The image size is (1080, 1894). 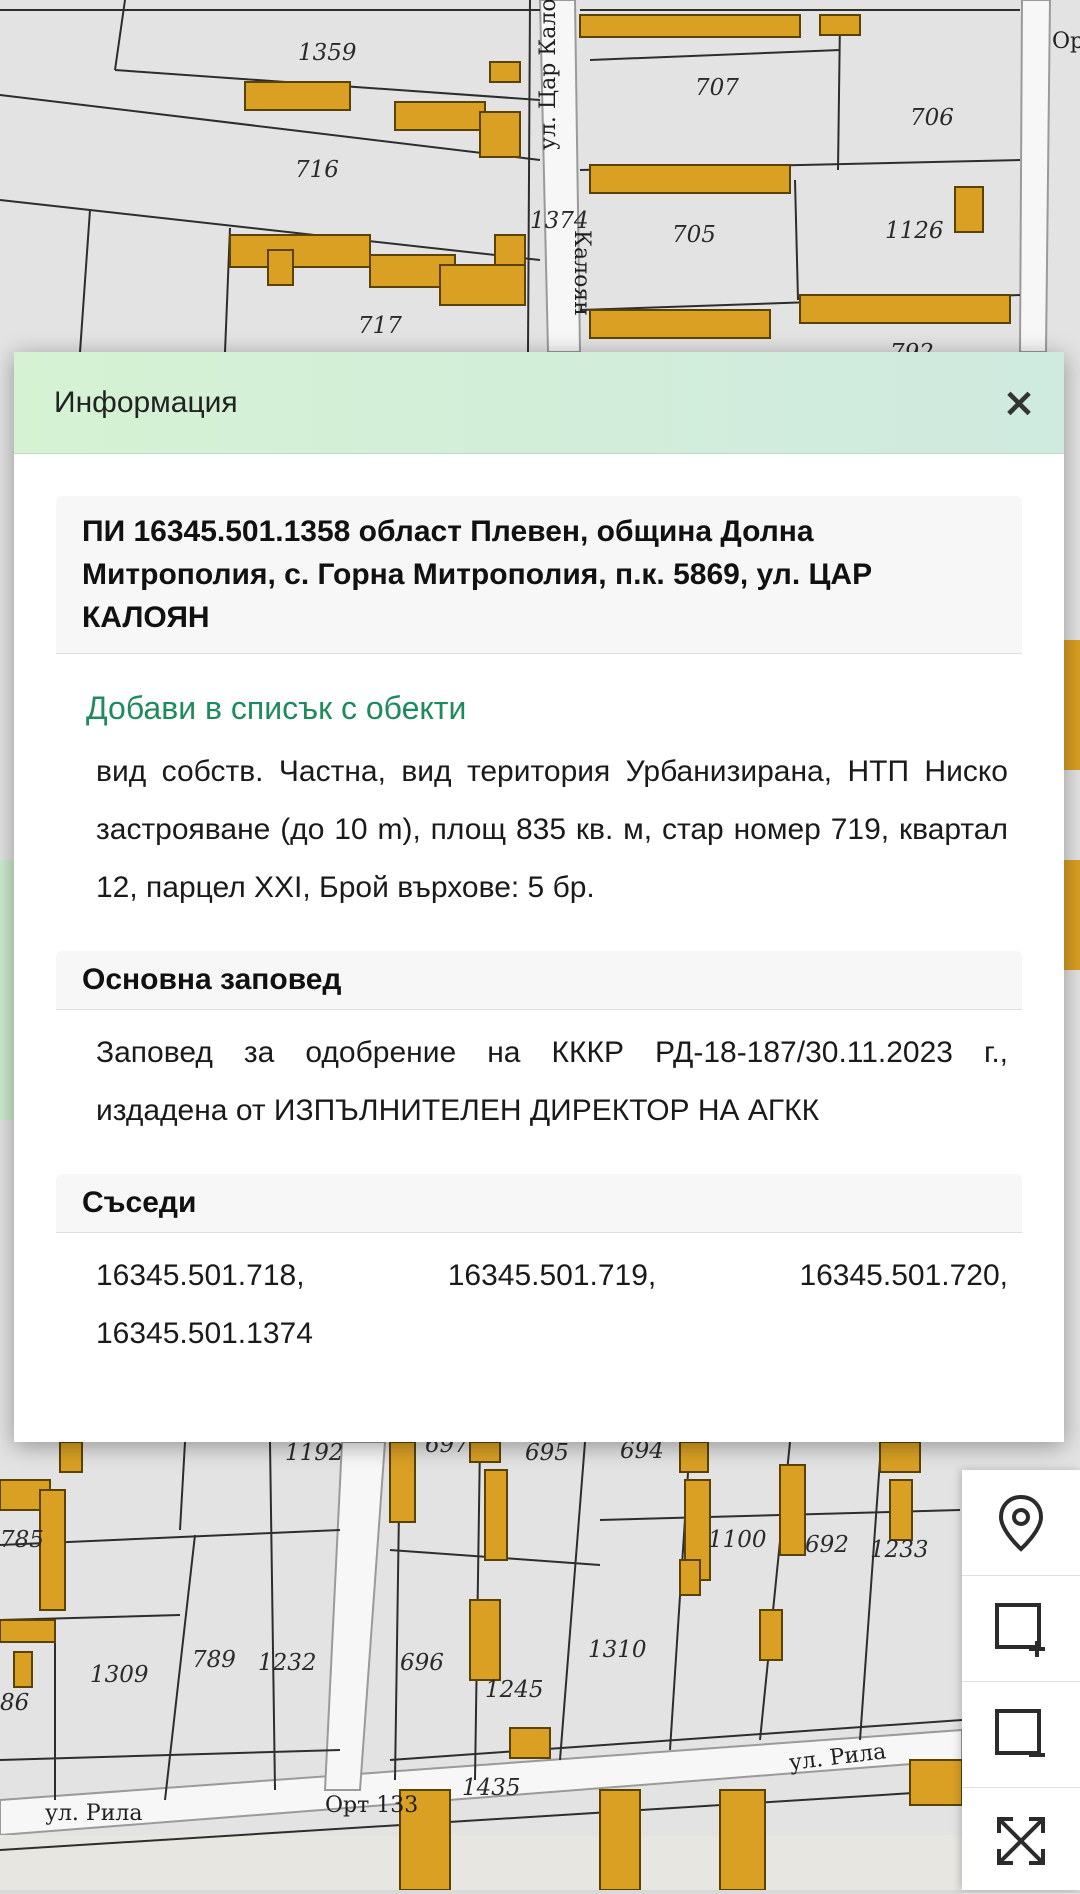 What do you see at coordinates (899, 1550) in the screenshot?
I see `plot-label: 1233` at bounding box center [899, 1550].